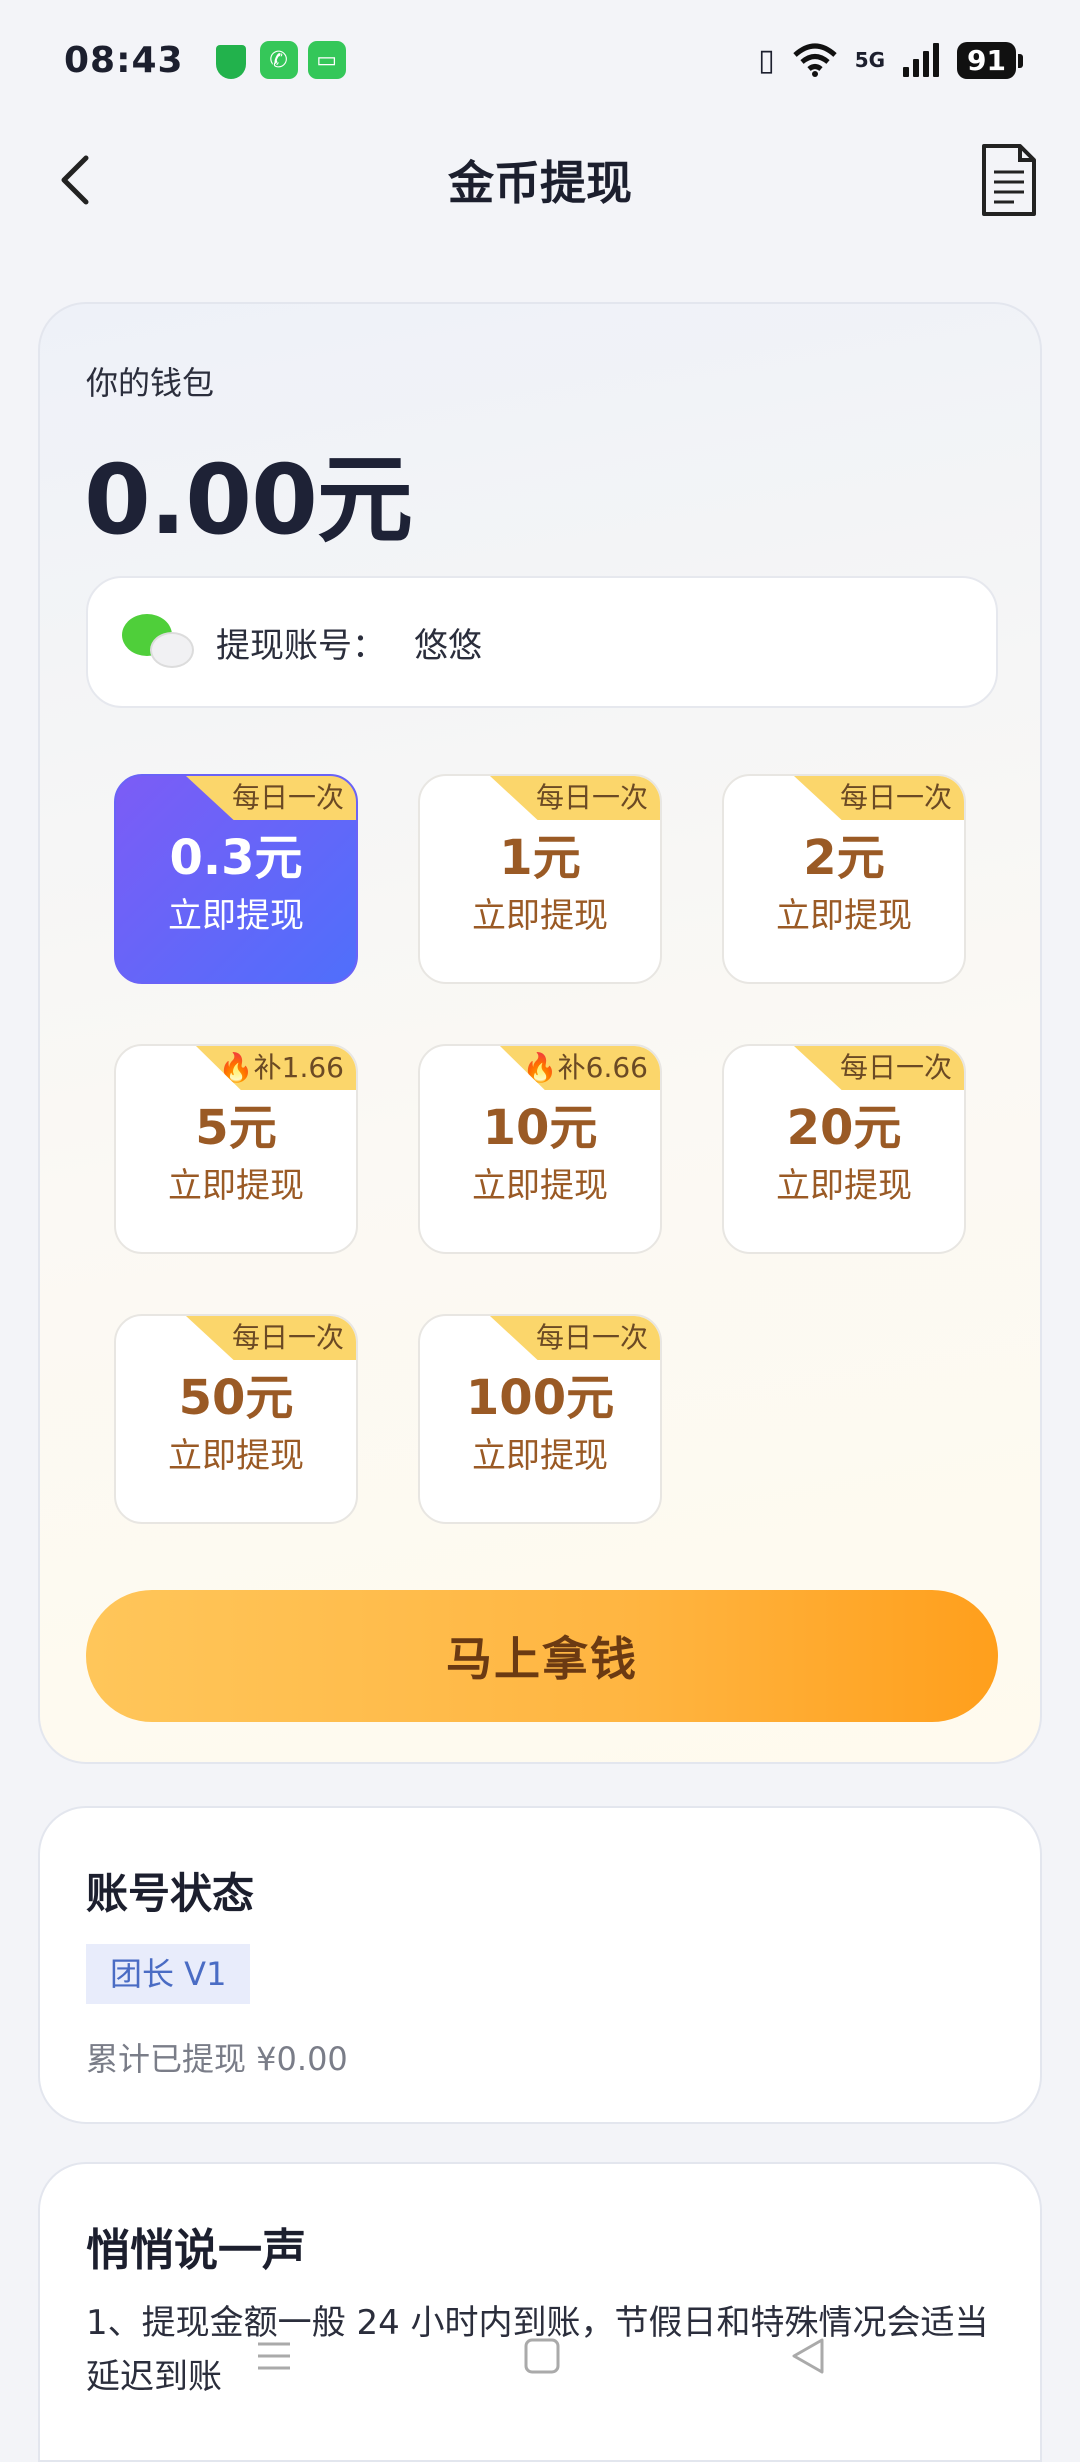  Describe the element at coordinates (815, 60) in the screenshot. I see `wifi-icon` at that location.